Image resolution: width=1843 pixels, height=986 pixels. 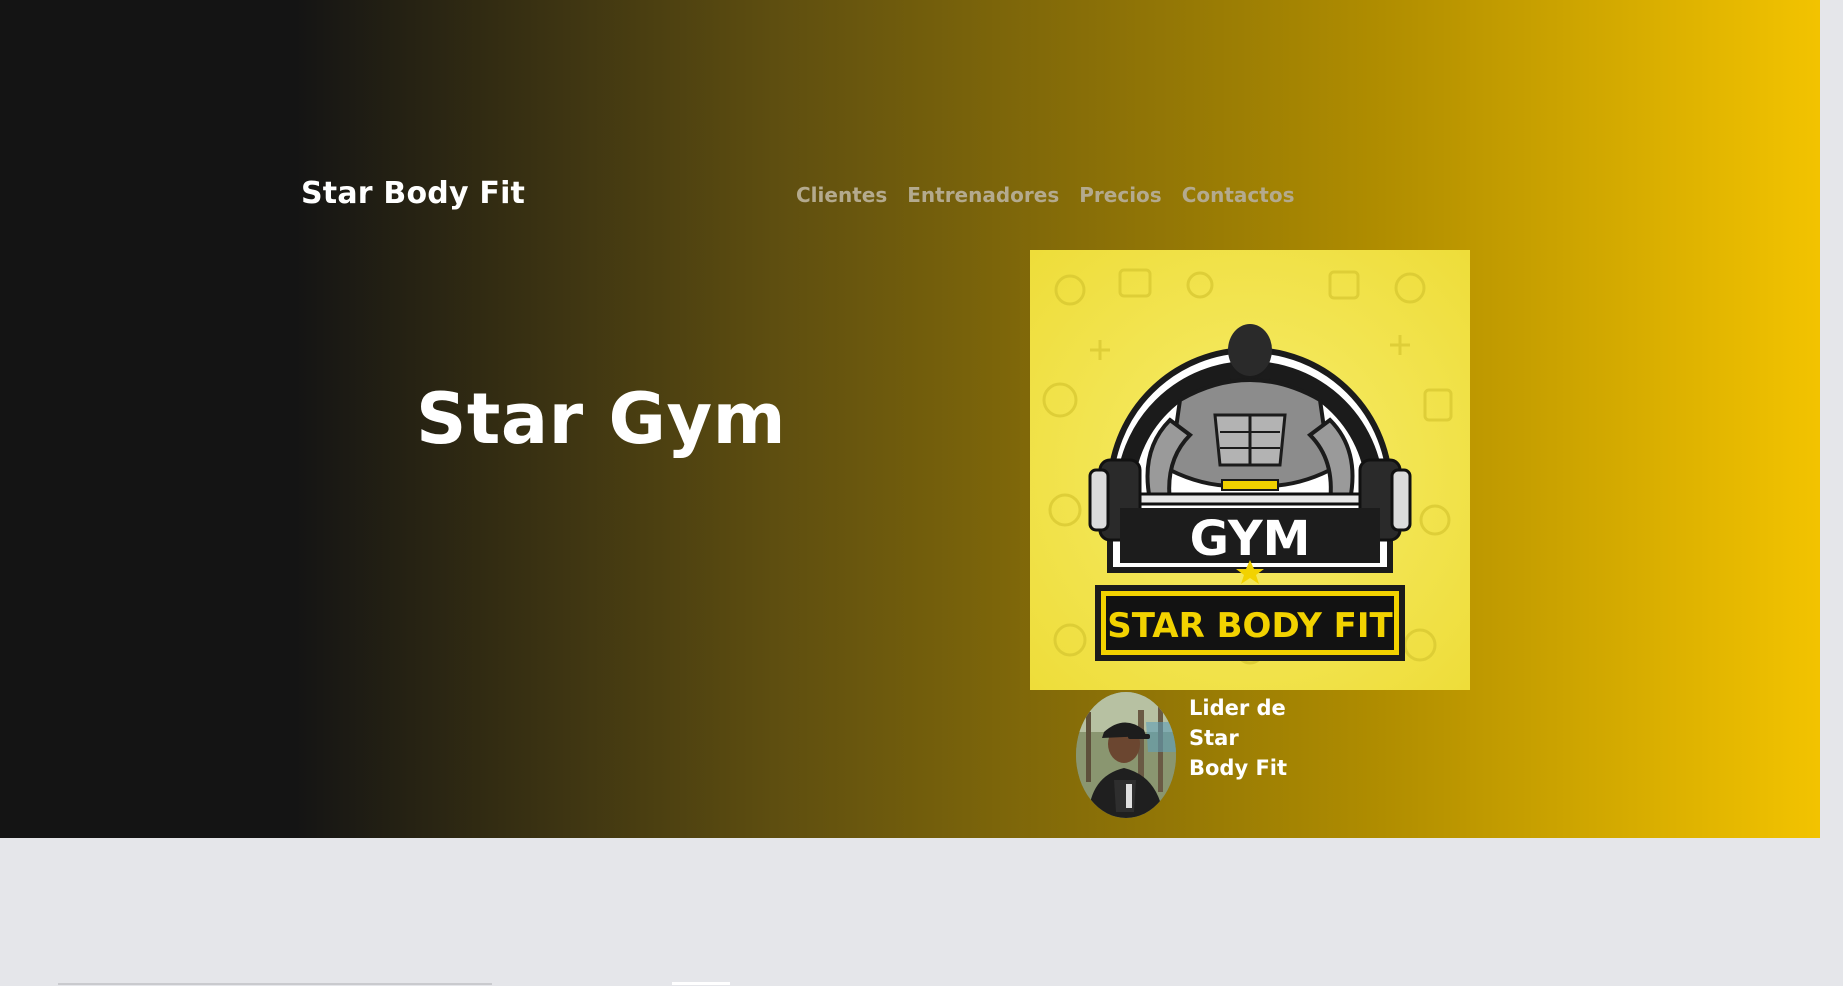 What do you see at coordinates (1250, 539) in the screenshot?
I see `logo-top-text: GYM` at bounding box center [1250, 539].